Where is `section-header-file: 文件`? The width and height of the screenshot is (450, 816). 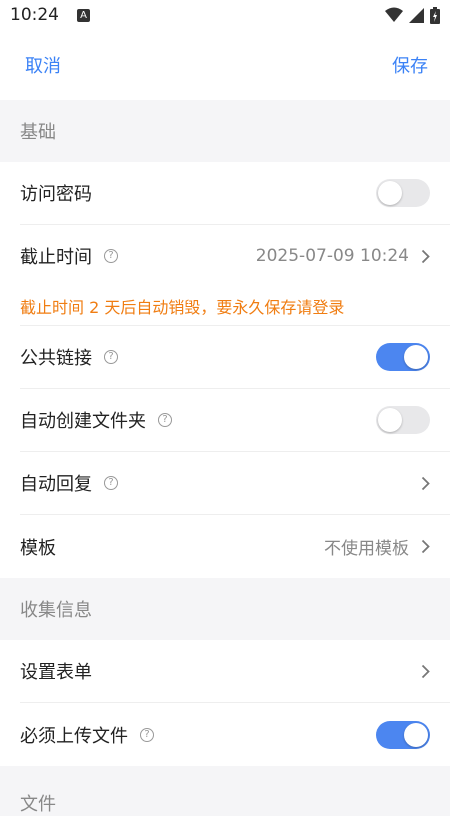
section-header-file: 文件 is located at coordinates (38, 804).